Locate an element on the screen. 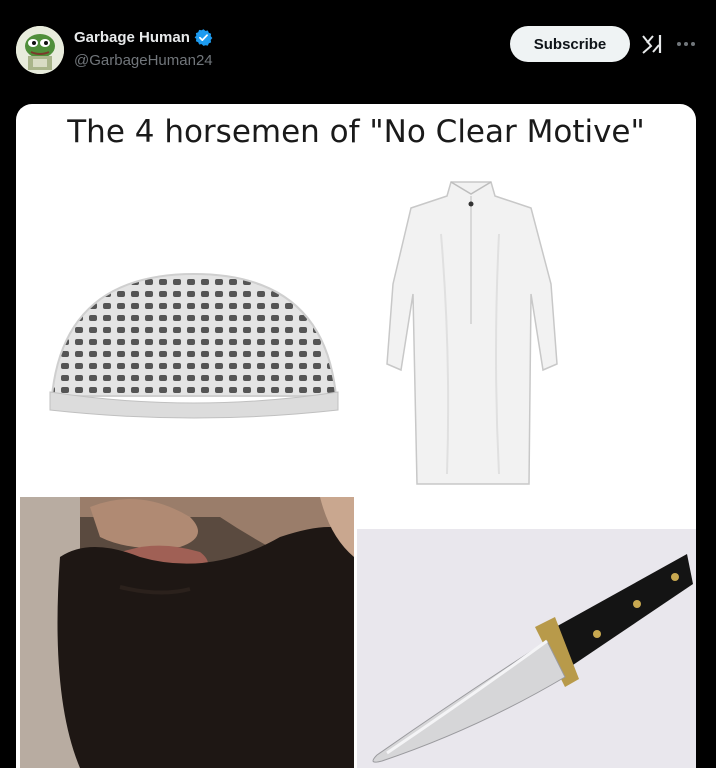 Image resolution: width=716 pixels, height=768 pixels. more-icon is located at coordinates (686, 44).